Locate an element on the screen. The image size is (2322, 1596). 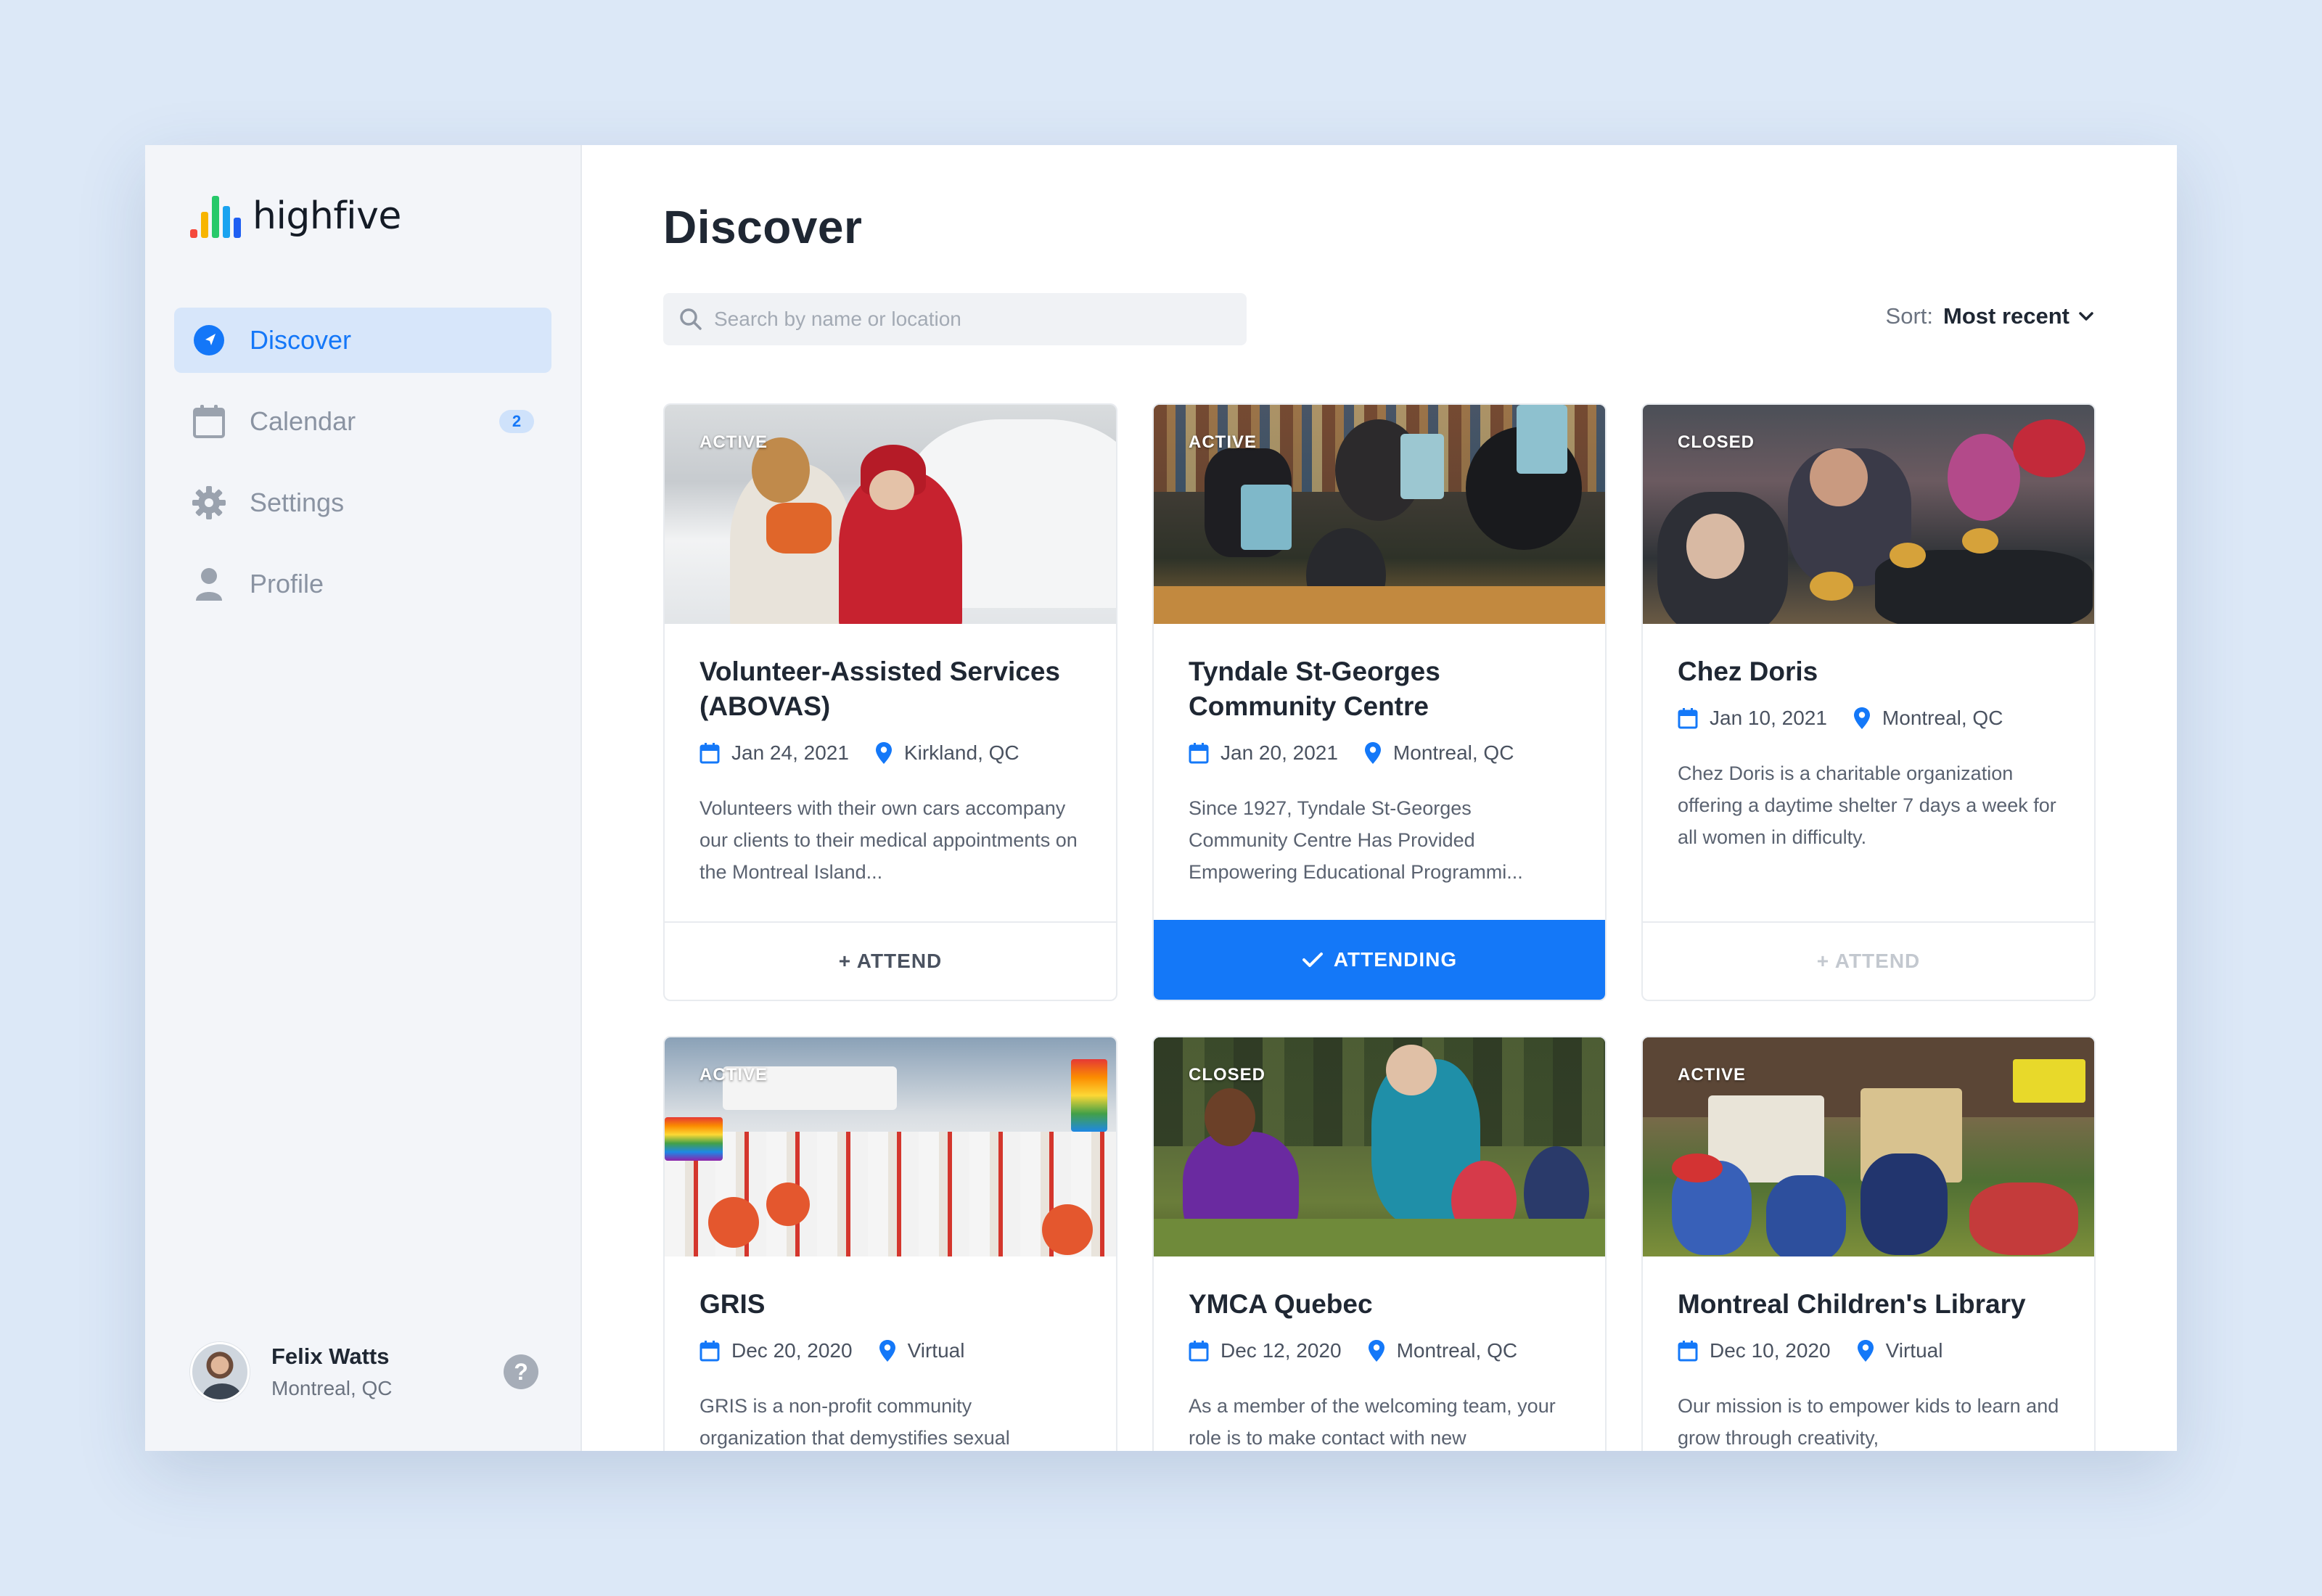
card-title: YMCA Quebec is located at coordinates (1281, 1304).